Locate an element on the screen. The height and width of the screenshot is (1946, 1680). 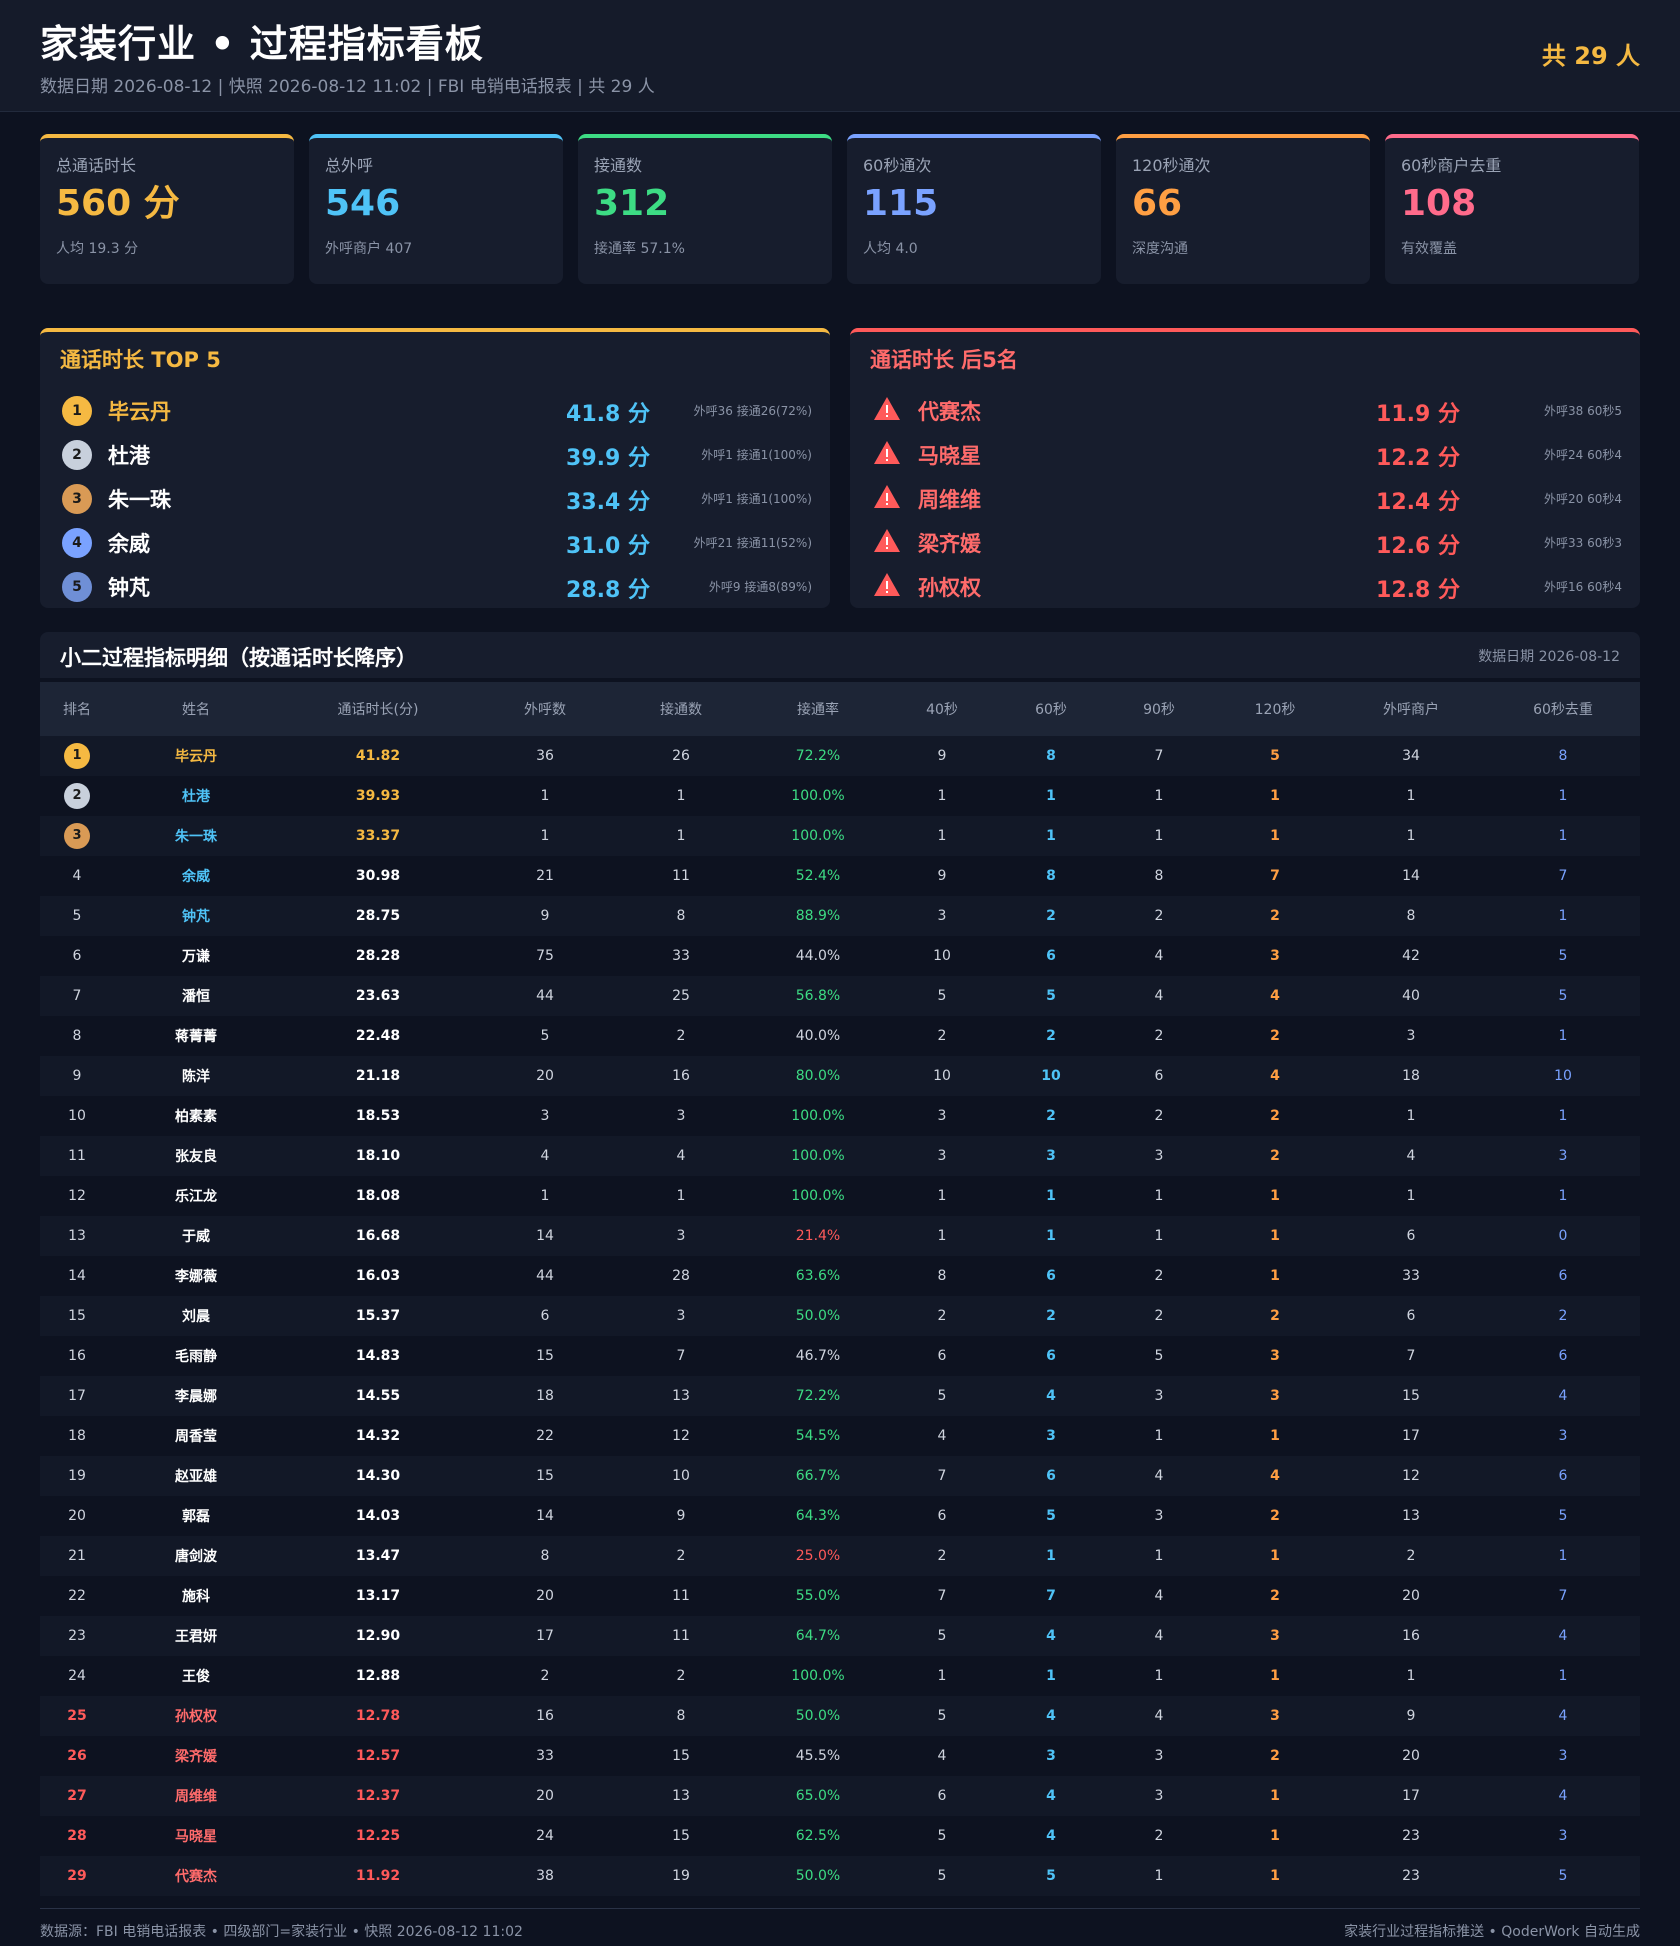
rank-medal-icon: 5 is located at coordinates (77, 587).